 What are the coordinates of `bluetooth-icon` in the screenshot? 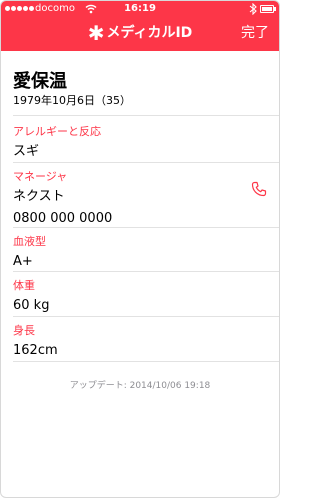 It's located at (253, 9).